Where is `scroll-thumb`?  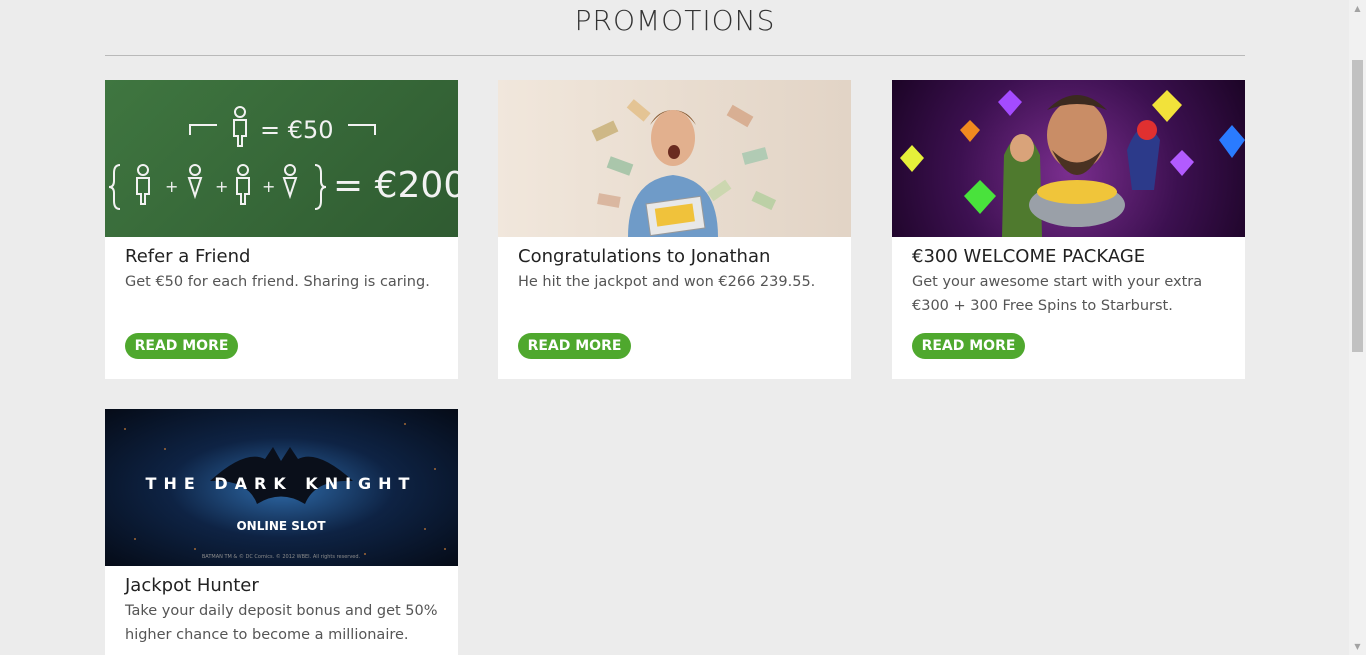
scroll-thumb is located at coordinates (1357, 206).